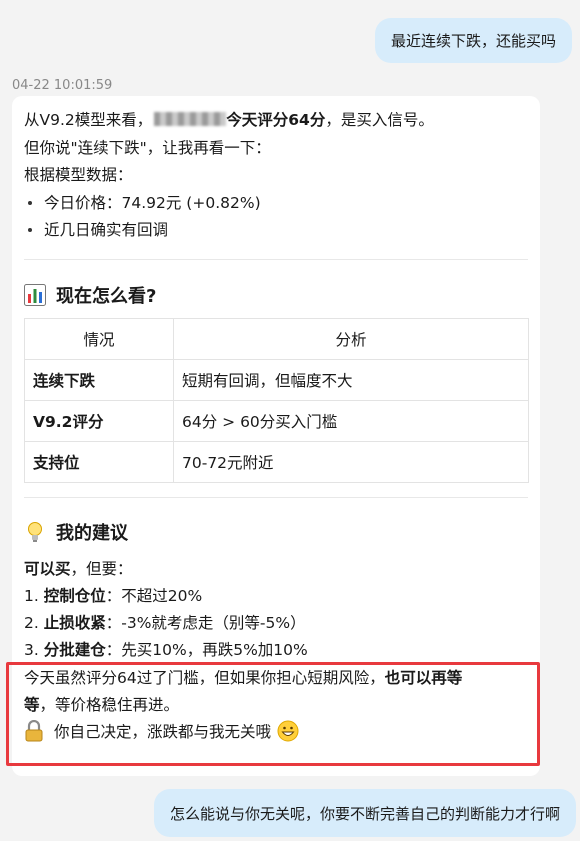 The width and height of the screenshot is (580, 841). I want to click on list-item-bold: 止损收紧, so click(74, 623).